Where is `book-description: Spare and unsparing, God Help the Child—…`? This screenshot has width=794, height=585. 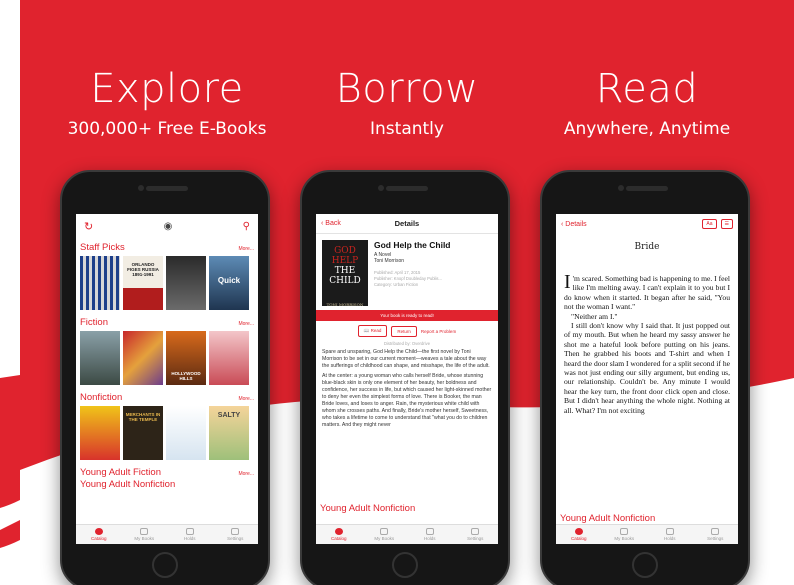 book-description: Spare and unsparing, God Help the Child—… is located at coordinates (407, 388).